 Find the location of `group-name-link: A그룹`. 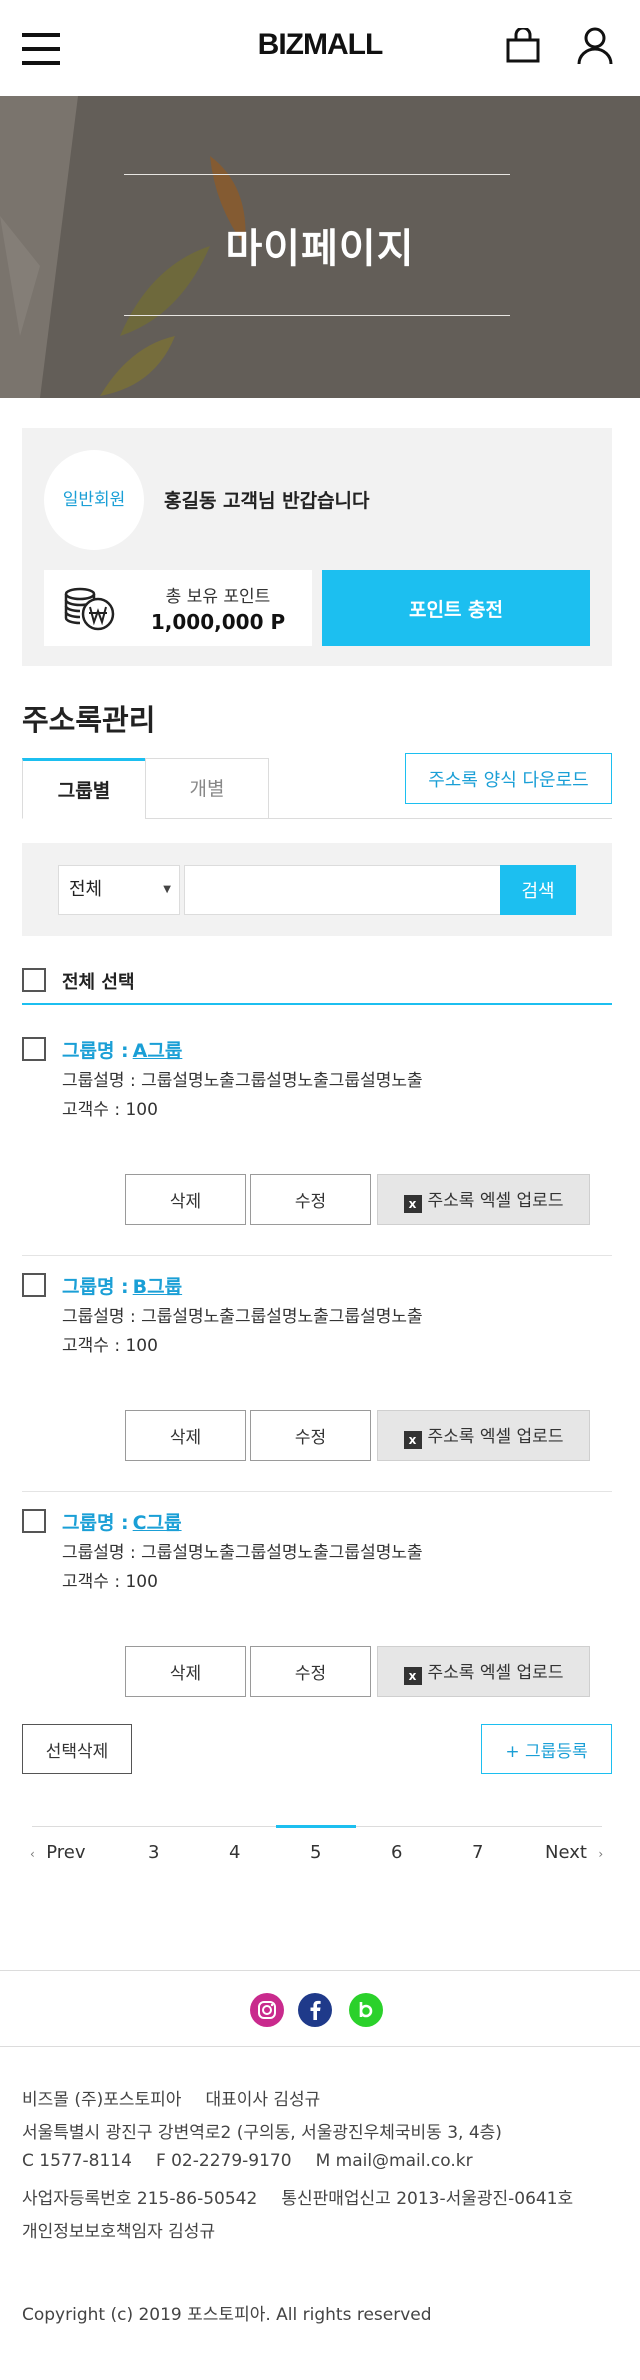

group-name-link: A그룹 is located at coordinates (158, 1051).